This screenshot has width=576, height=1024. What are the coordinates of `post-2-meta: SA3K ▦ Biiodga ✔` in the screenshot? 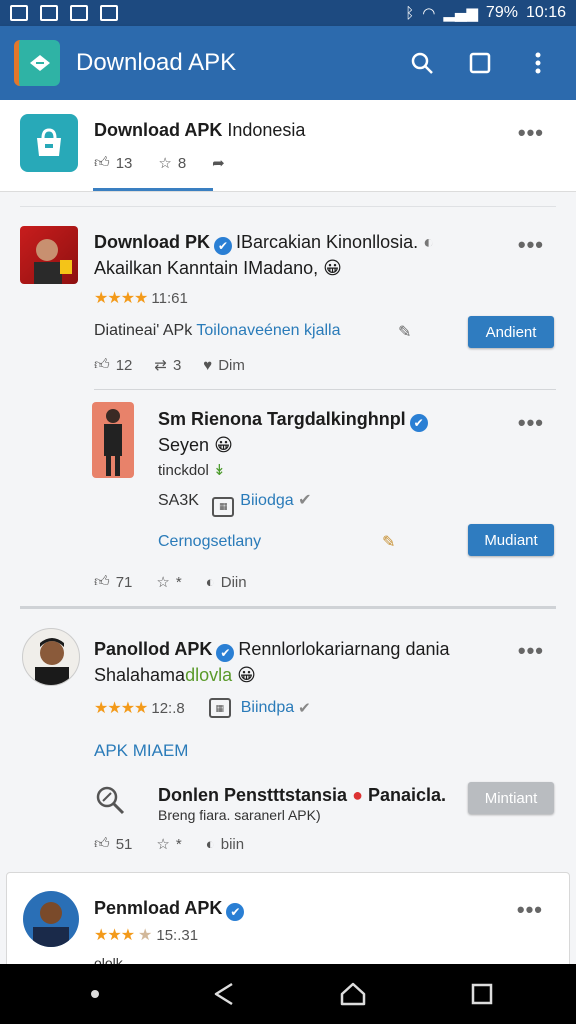 It's located at (235, 503).